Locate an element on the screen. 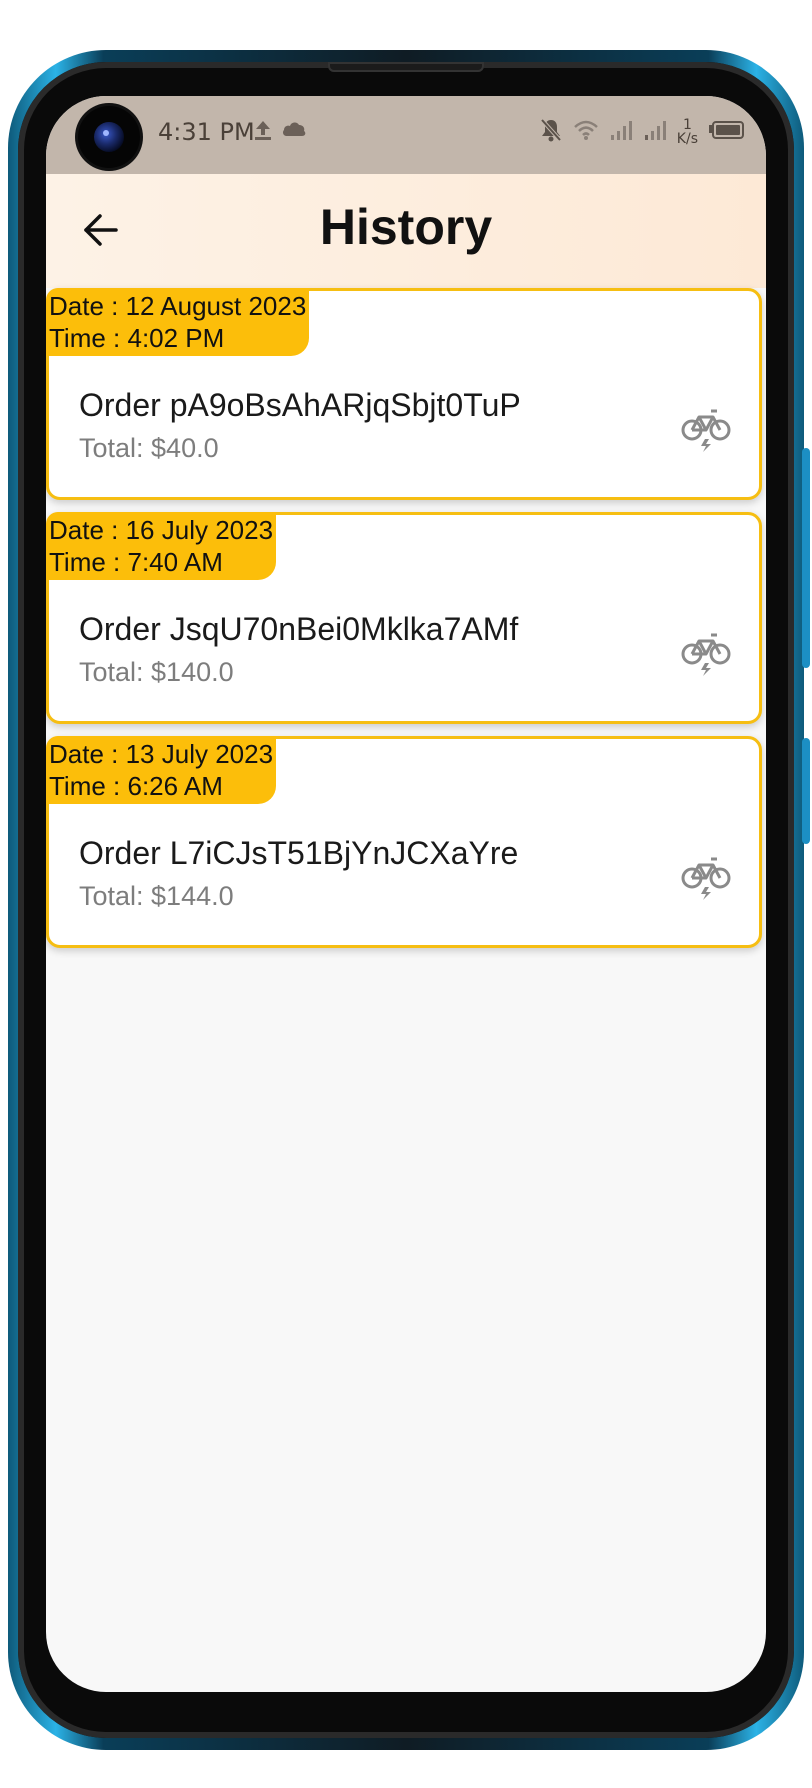  page-title: History is located at coordinates (406, 227).